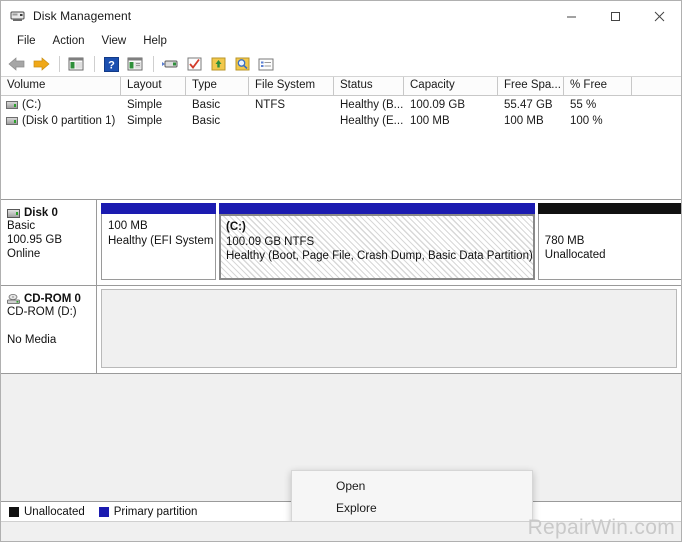 This screenshot has height=542, width=682. Describe the element at coordinates (41, 64) in the screenshot. I see `forward-arrow-icon` at that location.